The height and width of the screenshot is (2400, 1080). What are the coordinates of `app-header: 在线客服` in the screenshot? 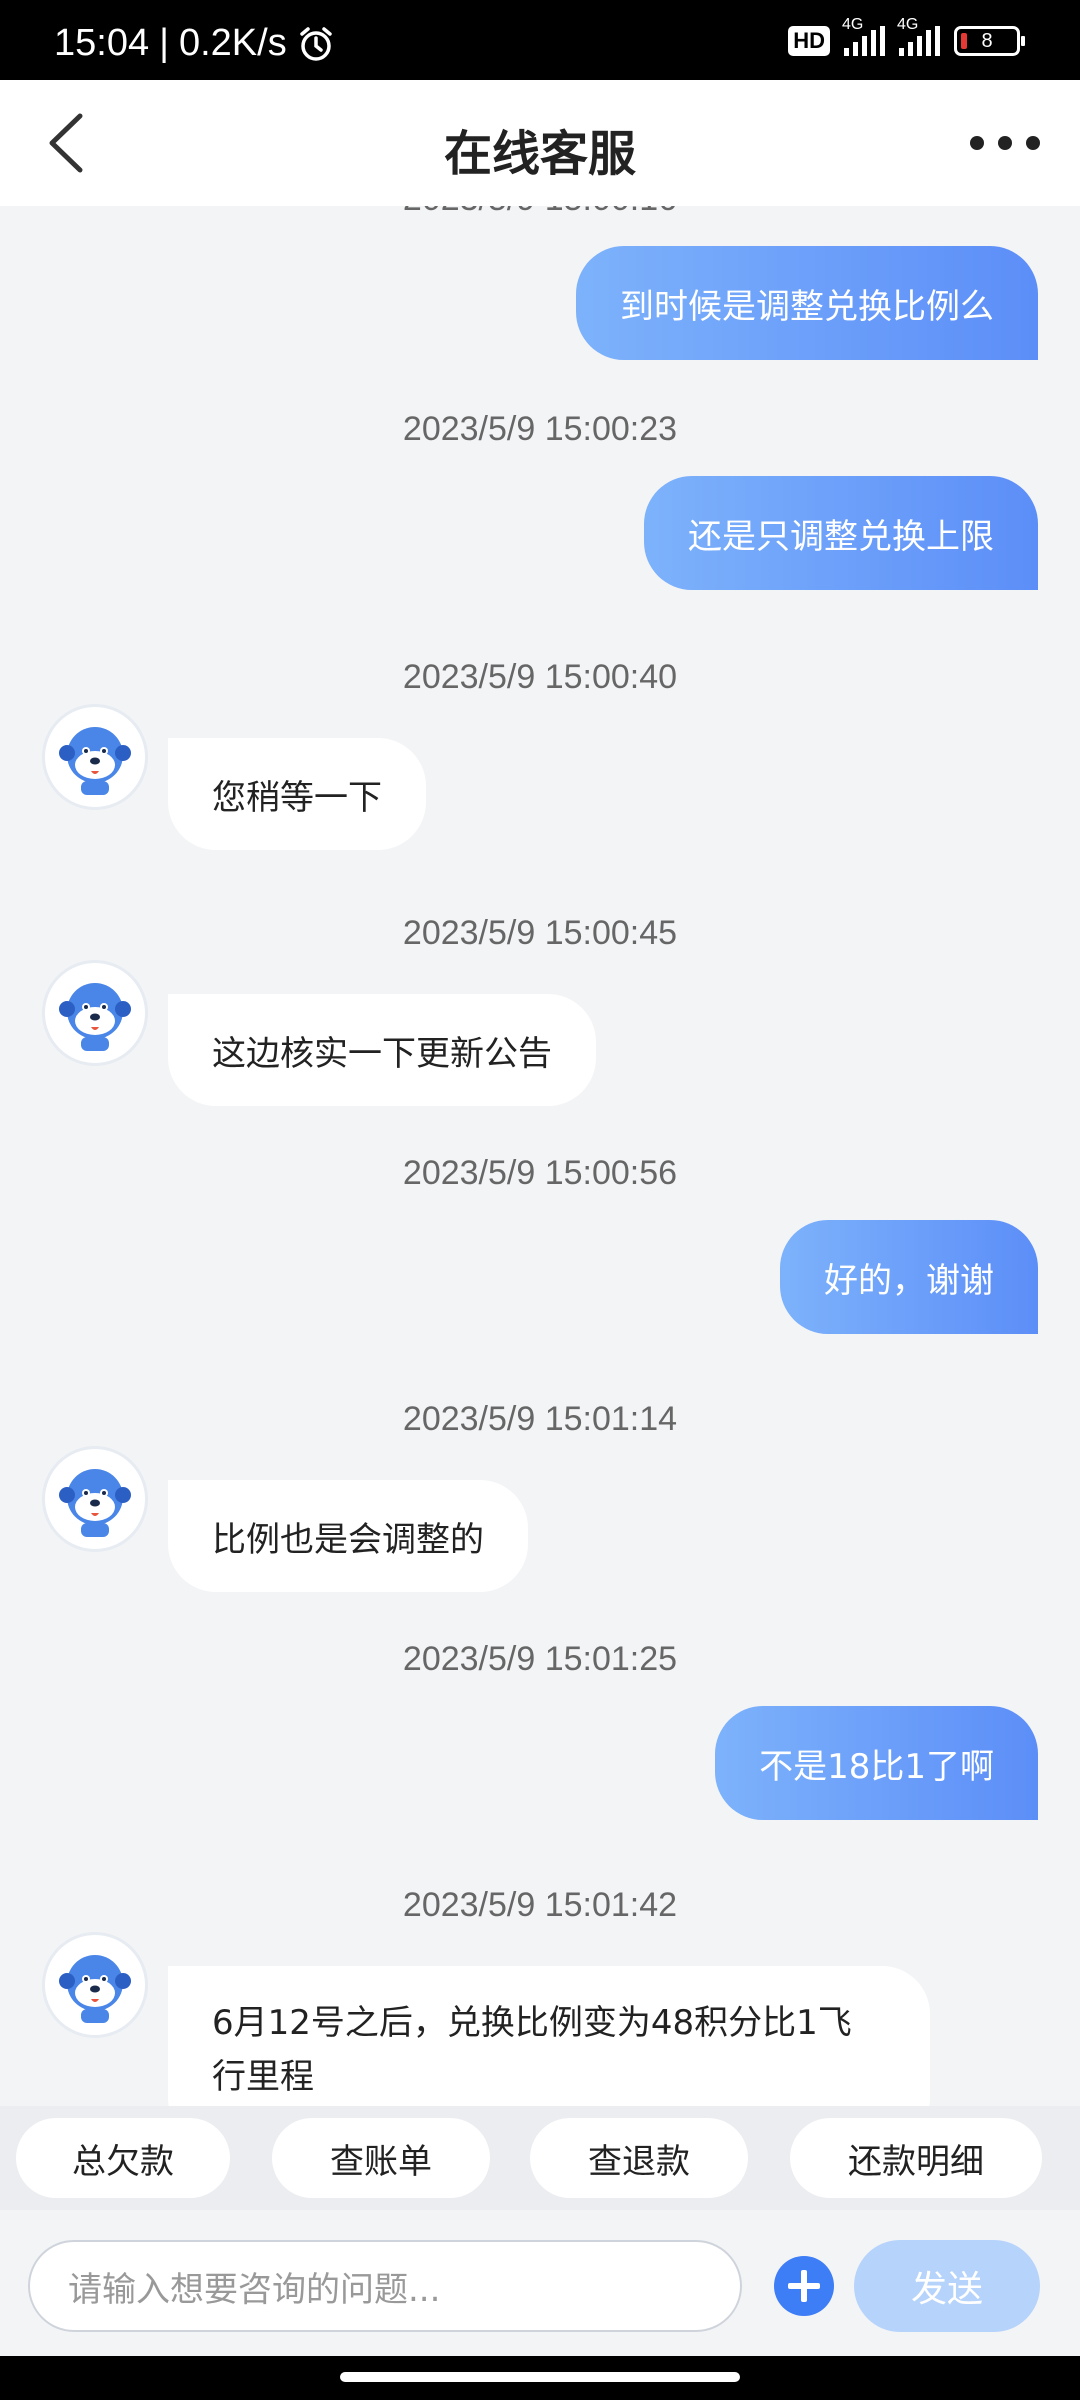 It's located at (540, 143).